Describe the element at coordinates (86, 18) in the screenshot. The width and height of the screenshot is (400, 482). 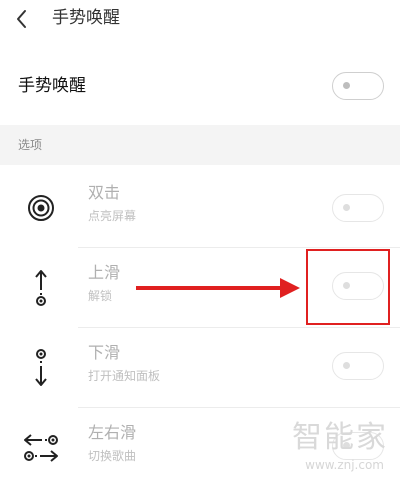
I see `page-title: 手势唤醒` at that location.